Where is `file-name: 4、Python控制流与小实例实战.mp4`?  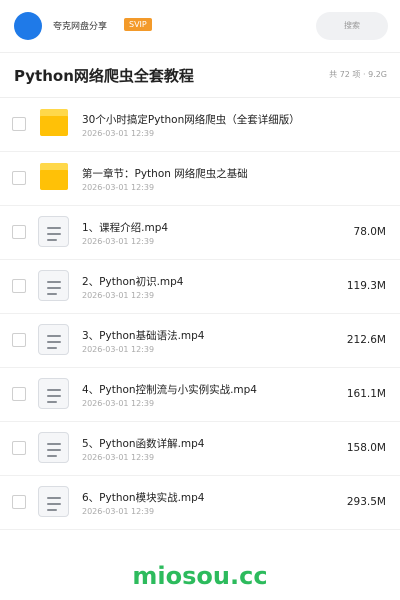 file-name: 4、Python控制流与小实例实战.mp4 is located at coordinates (169, 390).